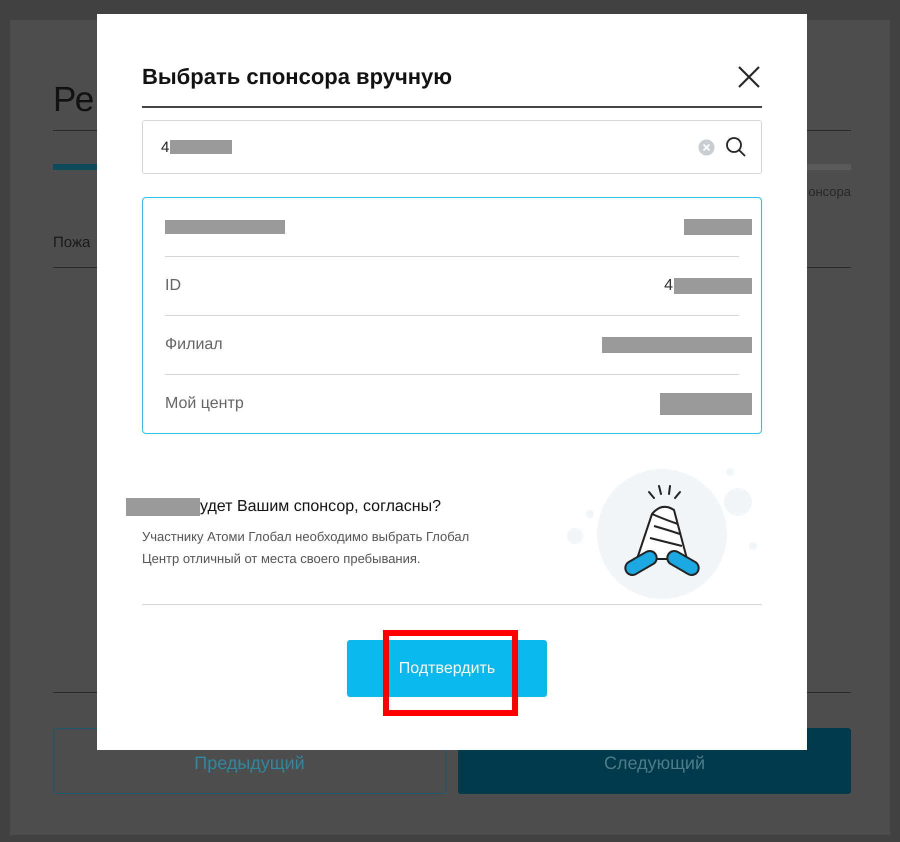 The height and width of the screenshot is (842, 900). Describe the element at coordinates (452, 147) in the screenshot. I see `search-field: 4` at that location.